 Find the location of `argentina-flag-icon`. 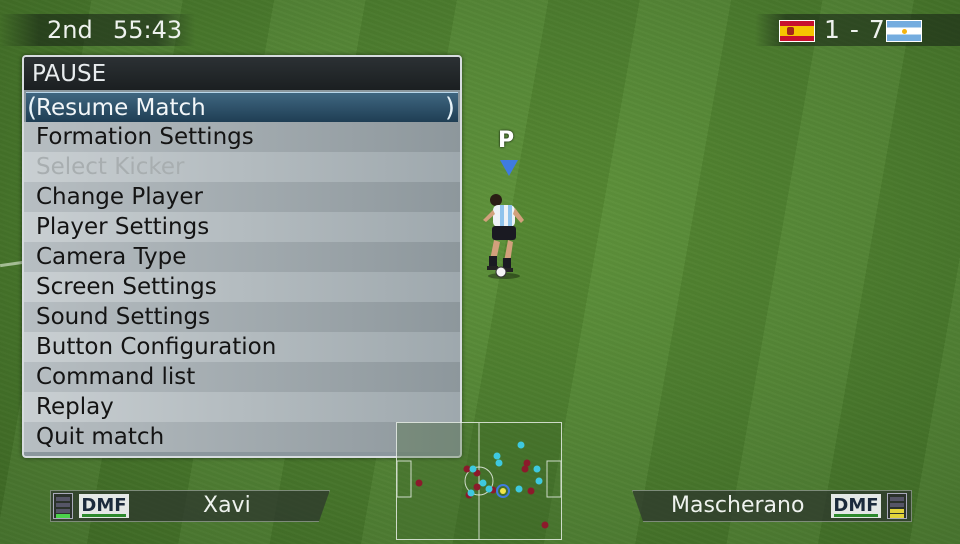

argentina-flag-icon is located at coordinates (904, 31).